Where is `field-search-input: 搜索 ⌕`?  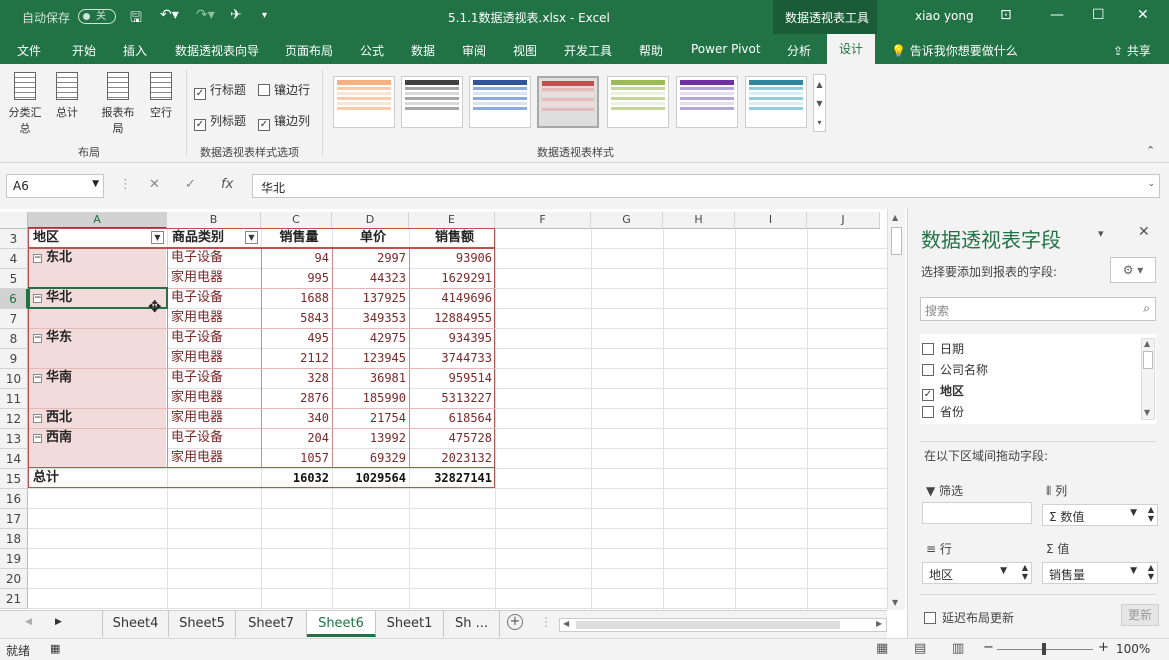
field-search-input: 搜索 ⌕ is located at coordinates (1038, 309).